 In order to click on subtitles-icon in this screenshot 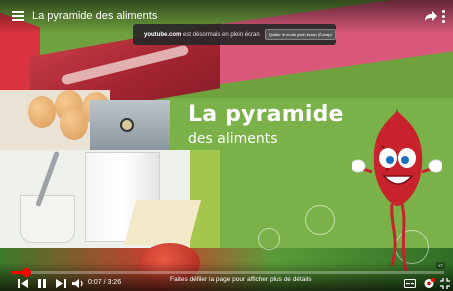, I will do `click(410, 283)`.